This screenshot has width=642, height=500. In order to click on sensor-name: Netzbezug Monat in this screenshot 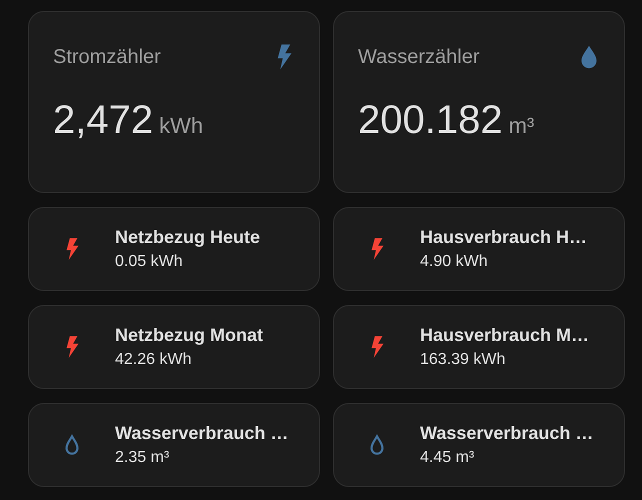, I will do `click(189, 335)`.